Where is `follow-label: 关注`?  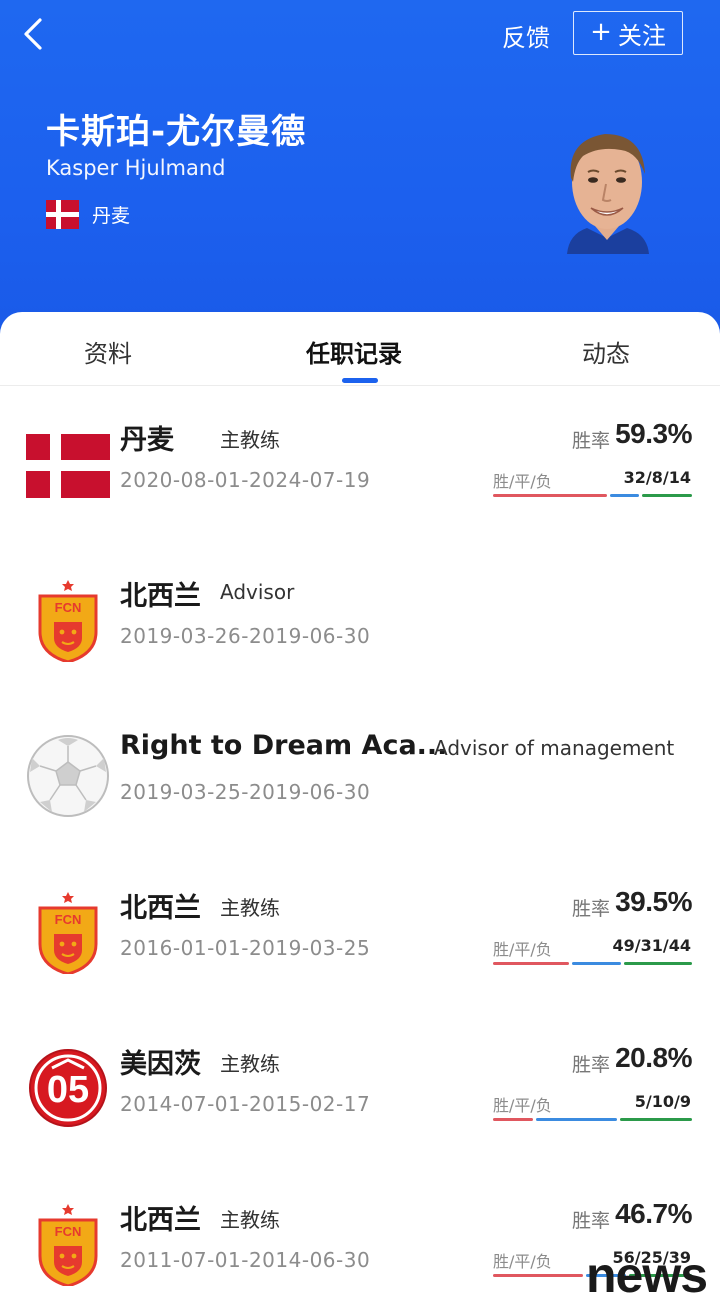
follow-label: 关注 is located at coordinates (641, 35).